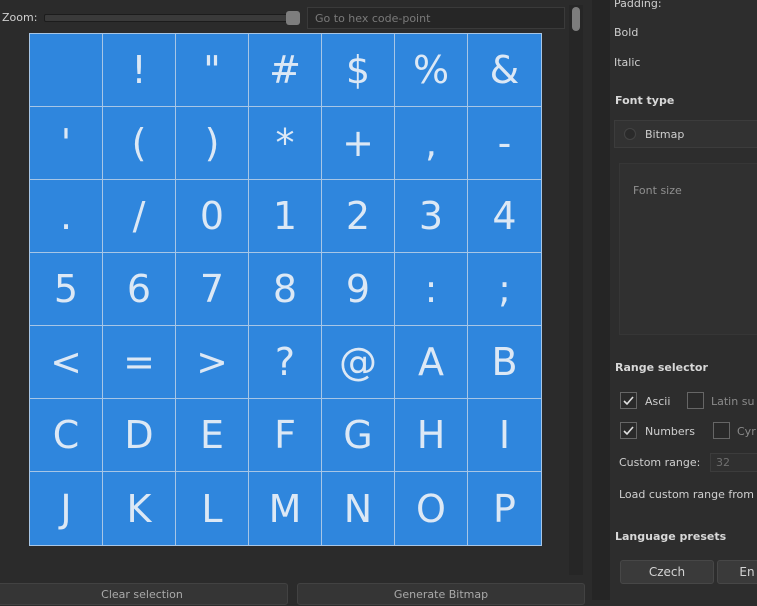 This screenshot has height=606, width=757. Describe the element at coordinates (638, 5) in the screenshot. I see `padding-label: Padding:` at that location.